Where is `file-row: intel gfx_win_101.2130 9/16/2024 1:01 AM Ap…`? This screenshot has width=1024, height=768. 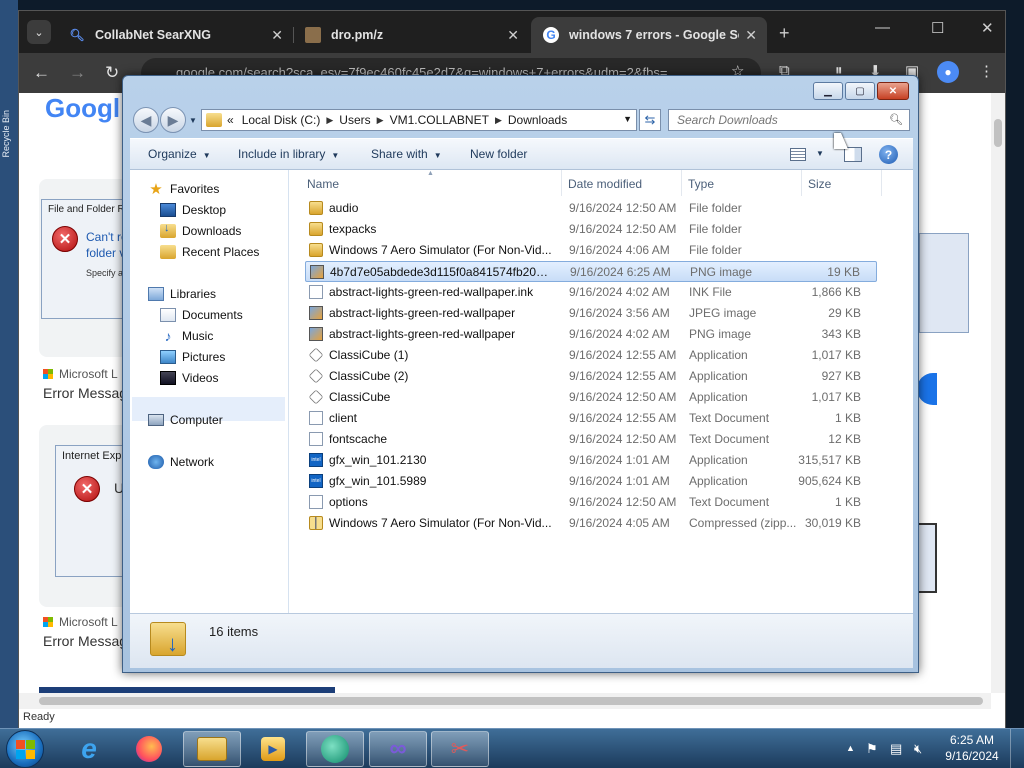 file-row: intel gfx_win_101.2130 9/16/2024 1:01 AM Ap… is located at coordinates (591, 460).